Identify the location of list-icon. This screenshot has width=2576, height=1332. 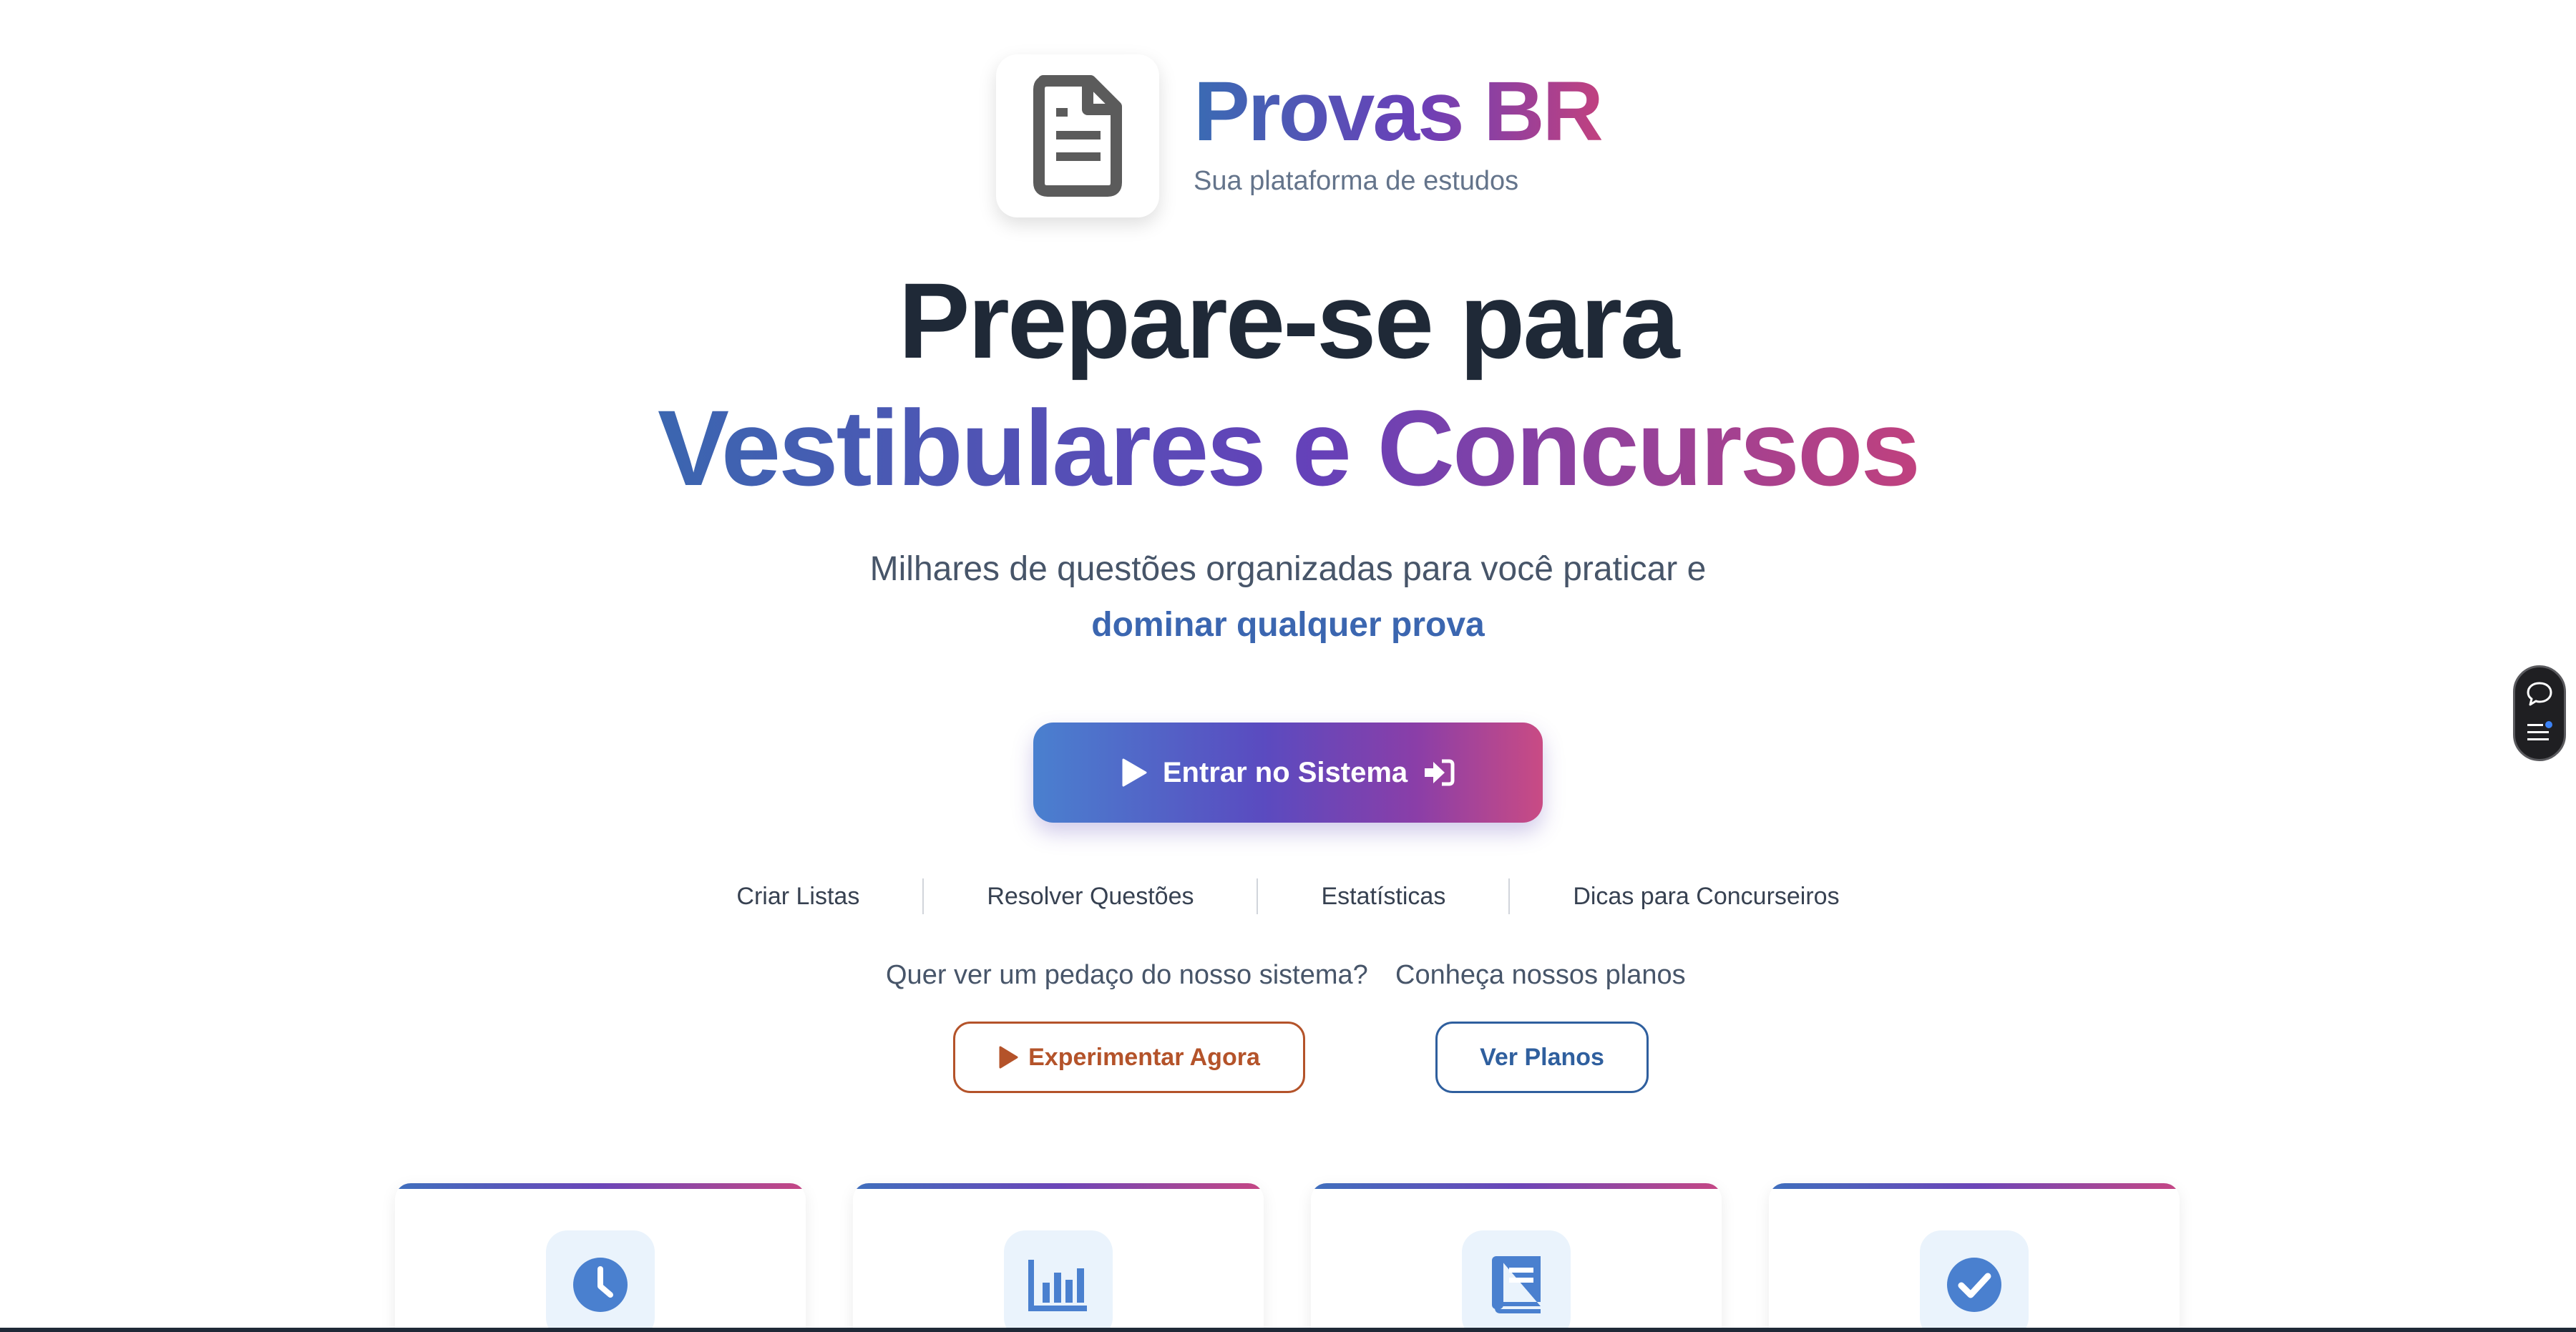
(2539, 732).